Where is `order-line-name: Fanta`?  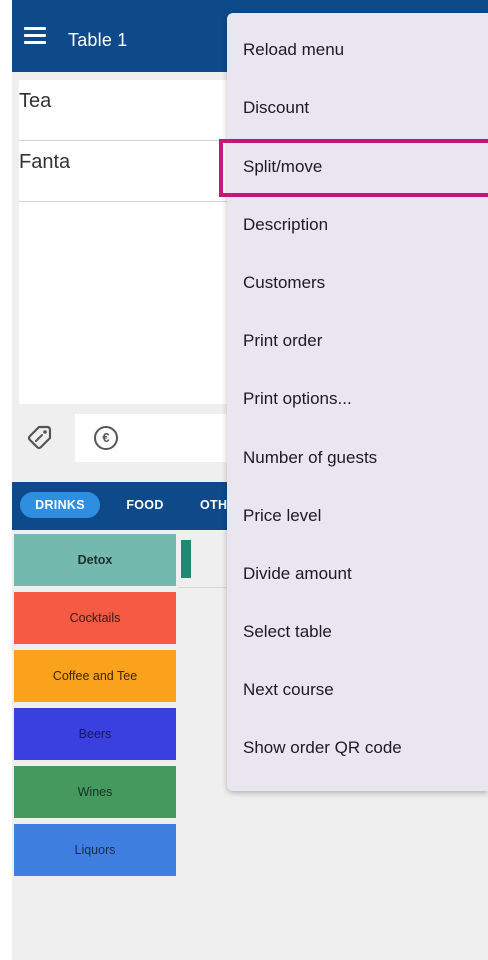
order-line-name: Fanta is located at coordinates (45, 162).